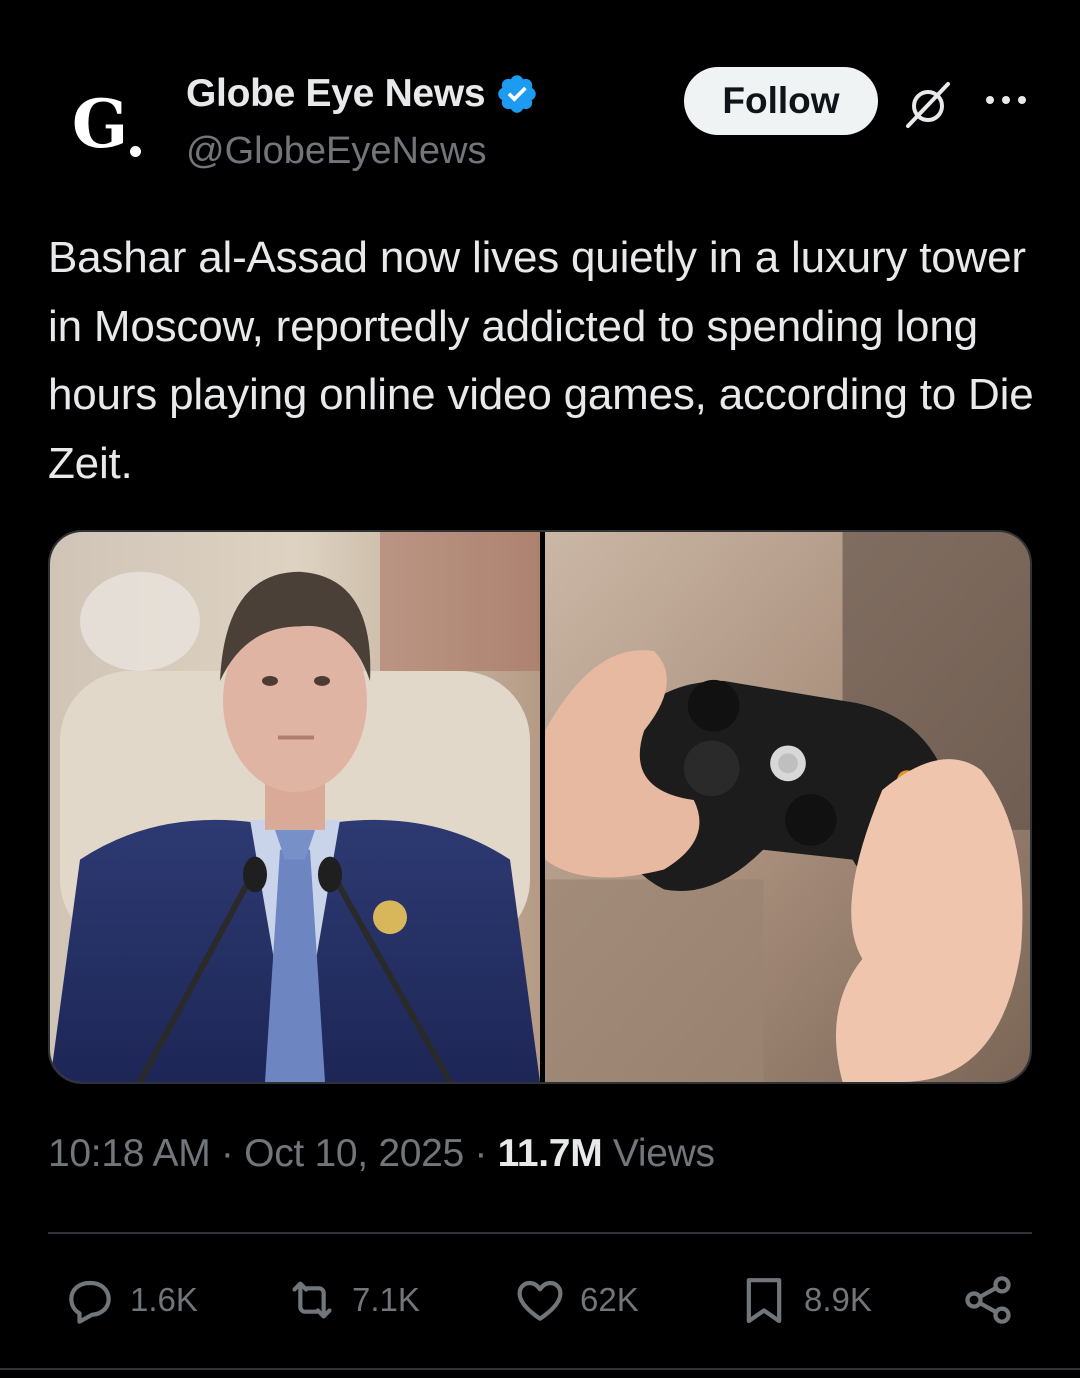 Image resolution: width=1080 pixels, height=1378 pixels. Describe the element at coordinates (575, 1300) in the screenshot. I see `like-button: 62K` at that location.